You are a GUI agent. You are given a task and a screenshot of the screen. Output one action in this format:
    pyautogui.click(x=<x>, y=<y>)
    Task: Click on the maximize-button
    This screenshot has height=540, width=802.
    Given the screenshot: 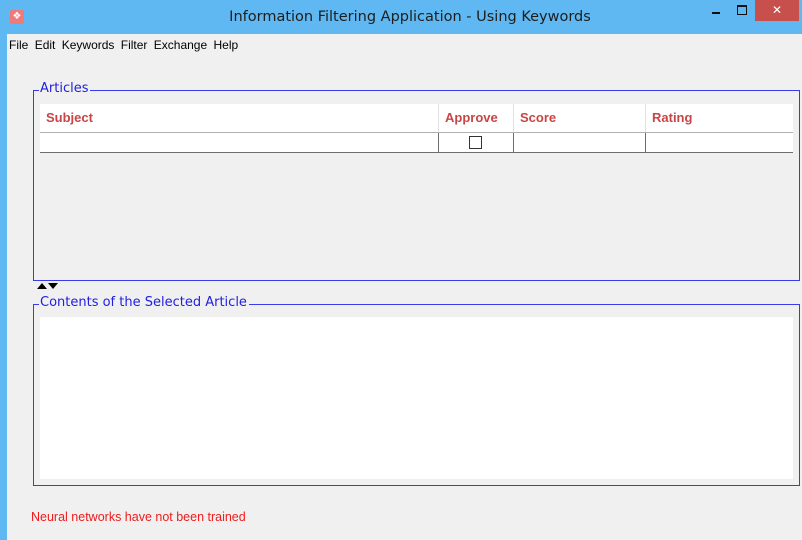 What is the action you would take?
    pyautogui.click(x=742, y=10)
    